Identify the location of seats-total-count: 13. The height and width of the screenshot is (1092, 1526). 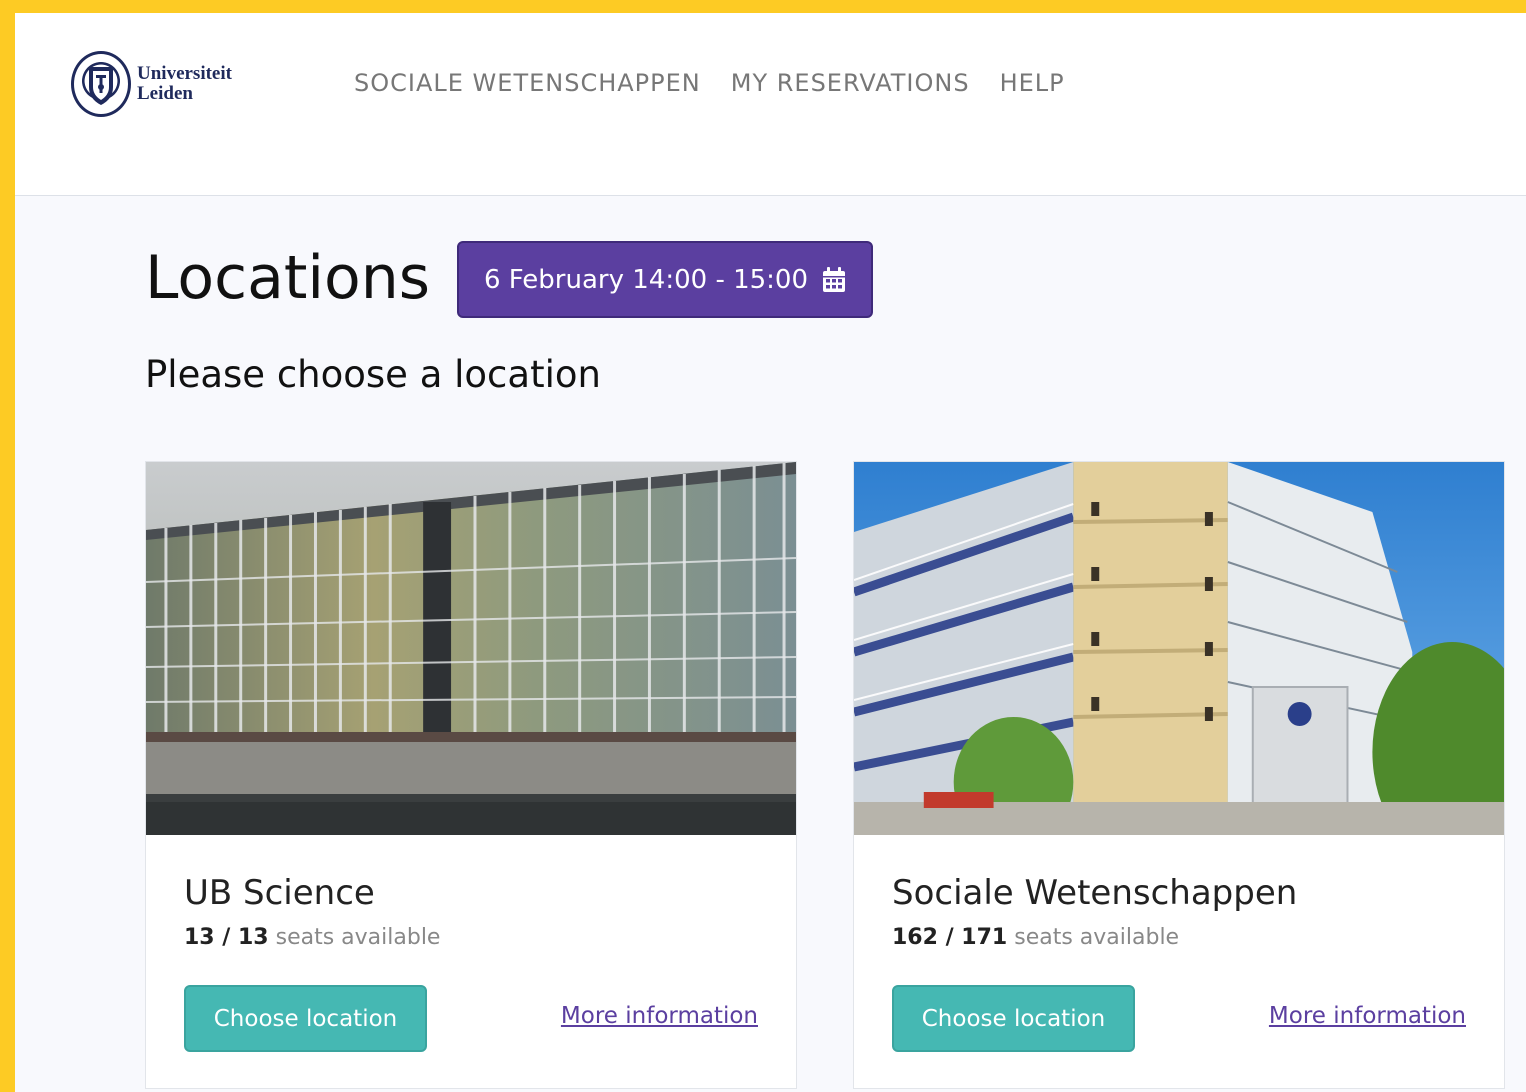
(253, 937).